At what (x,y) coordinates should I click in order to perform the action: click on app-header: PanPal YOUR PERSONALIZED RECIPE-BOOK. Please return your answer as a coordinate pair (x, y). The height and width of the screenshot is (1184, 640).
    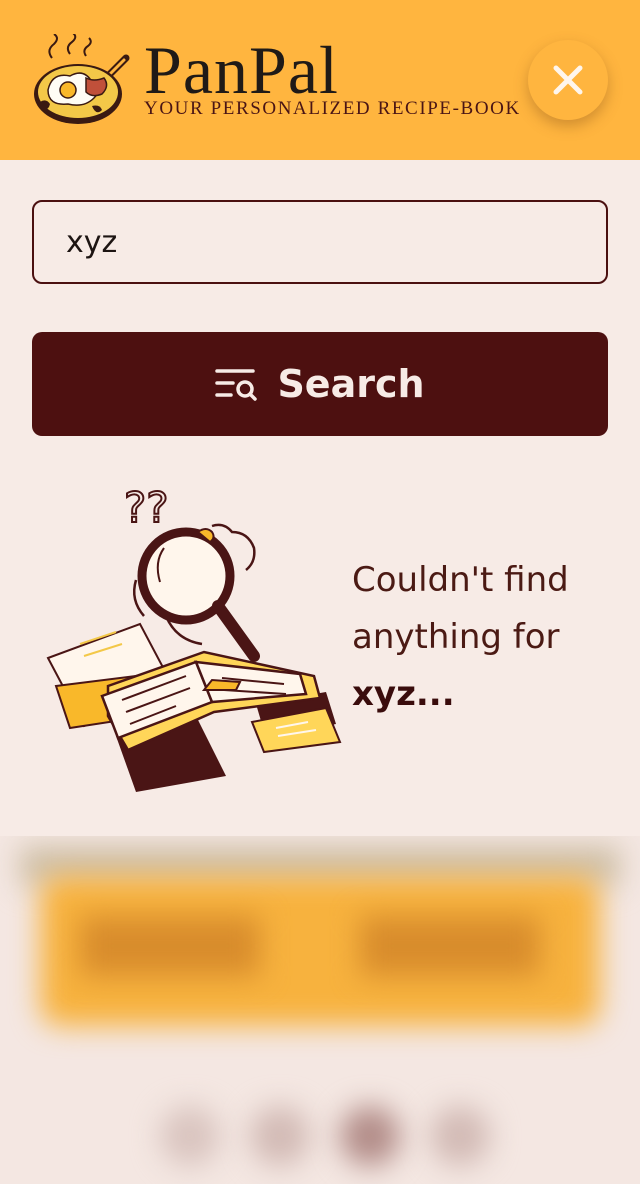
    Looking at the image, I should click on (320, 80).